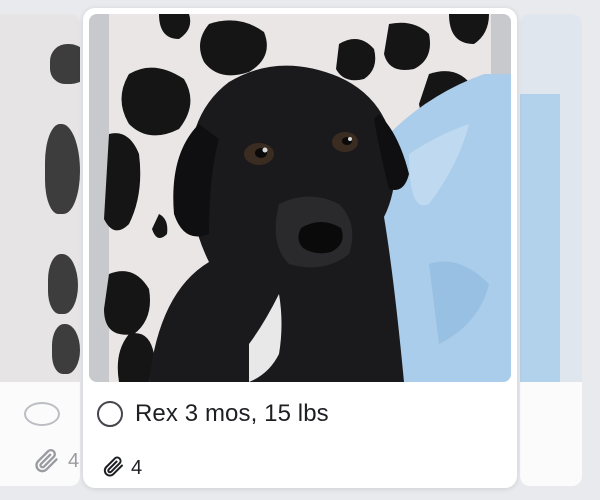 This screenshot has height=500, width=600. Describe the element at coordinates (40, 198) in the screenshot. I see `card-left-photo` at that location.